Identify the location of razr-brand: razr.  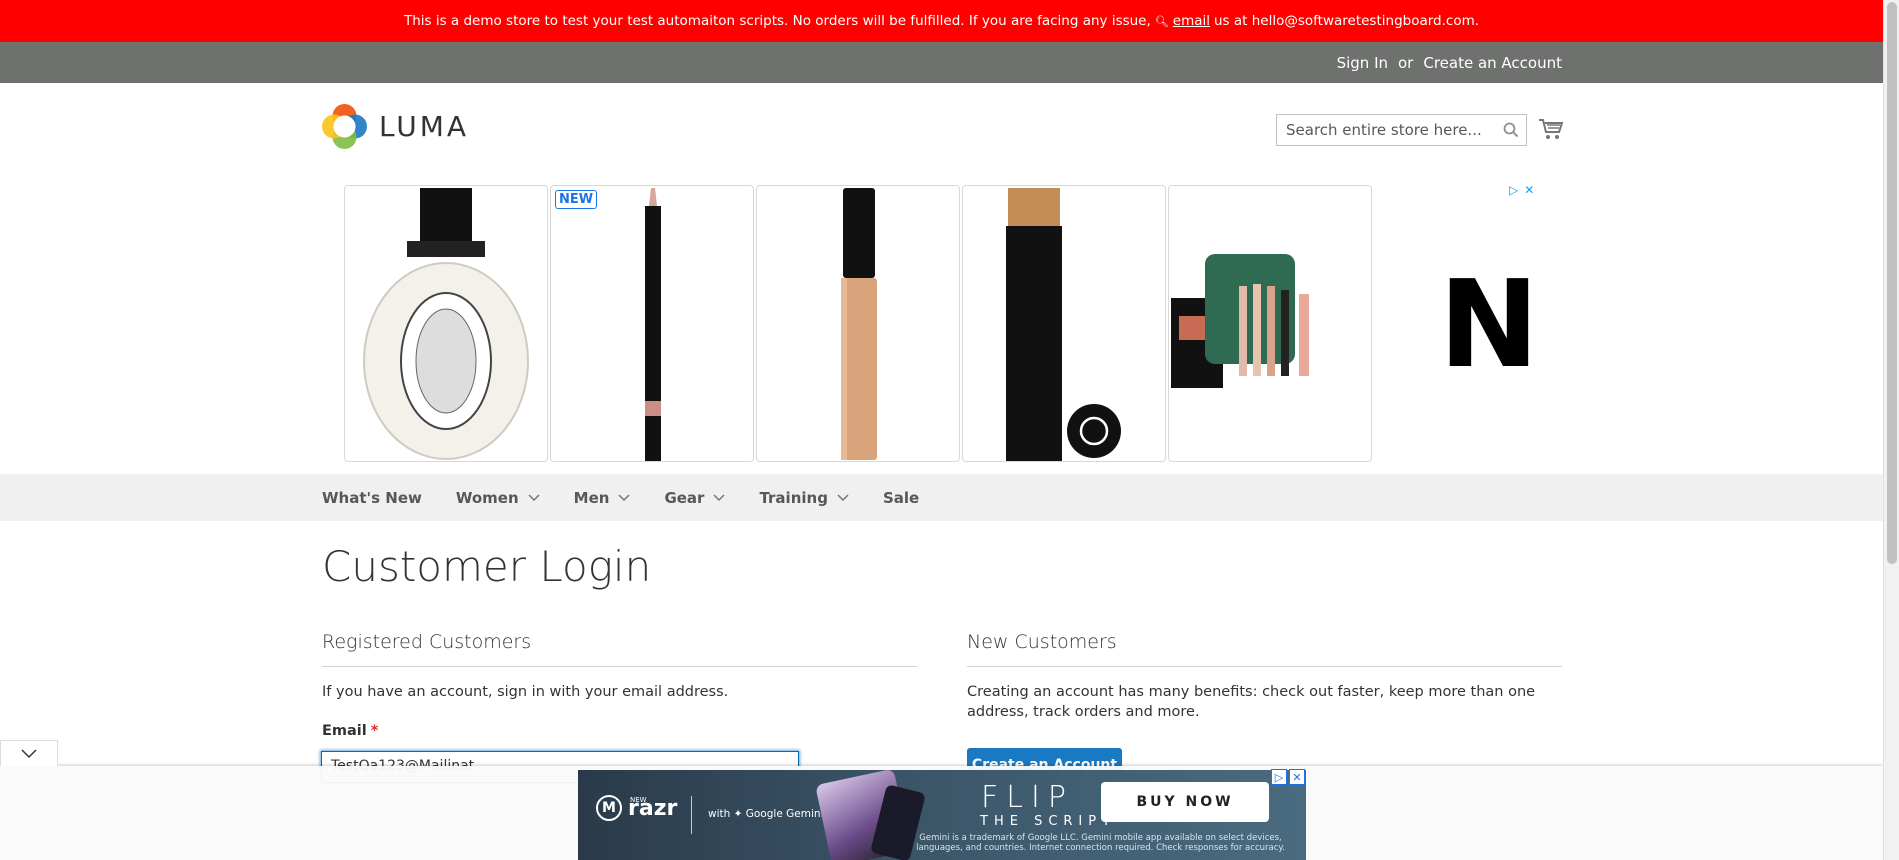
(653, 808).